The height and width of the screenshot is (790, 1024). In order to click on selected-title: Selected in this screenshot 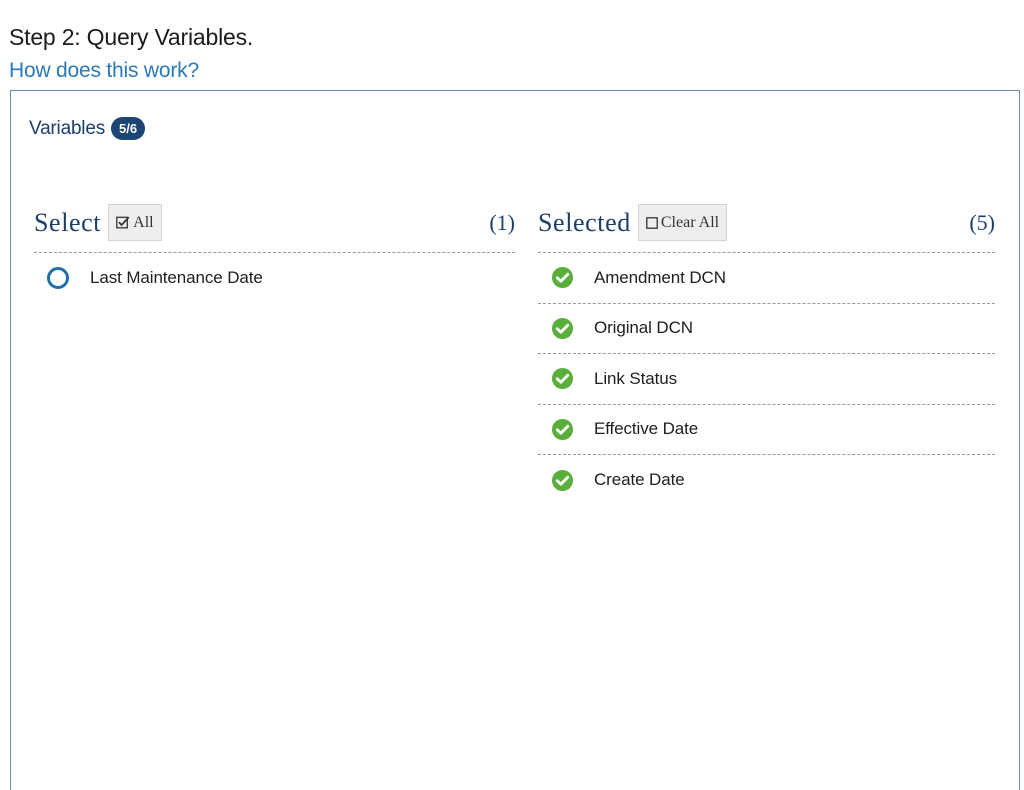, I will do `click(584, 222)`.